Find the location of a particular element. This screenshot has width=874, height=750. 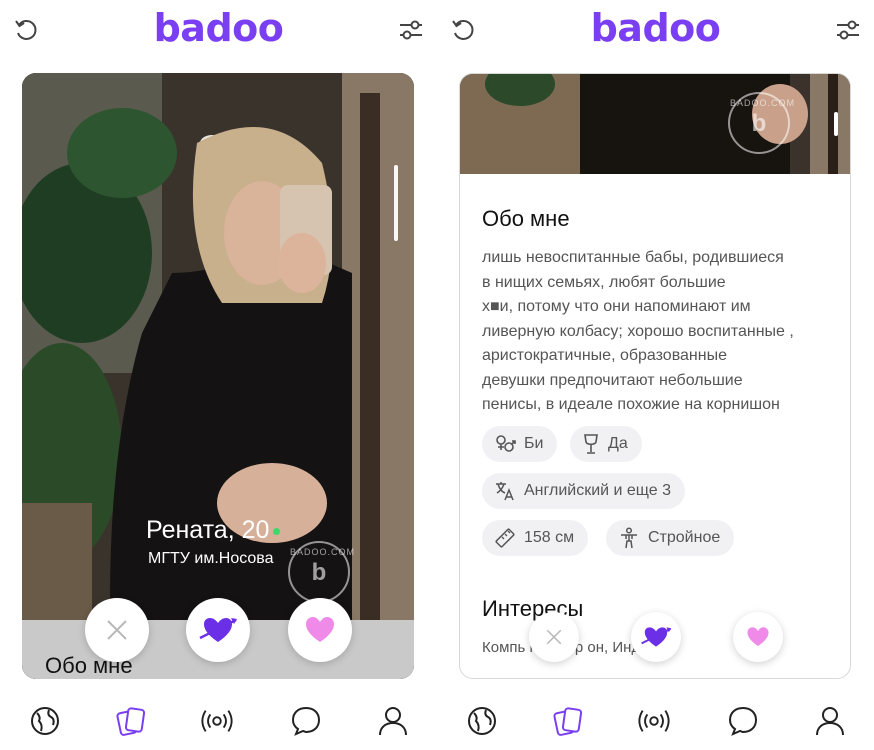

profile-name-text: Рената, 20 is located at coordinates (208, 530).